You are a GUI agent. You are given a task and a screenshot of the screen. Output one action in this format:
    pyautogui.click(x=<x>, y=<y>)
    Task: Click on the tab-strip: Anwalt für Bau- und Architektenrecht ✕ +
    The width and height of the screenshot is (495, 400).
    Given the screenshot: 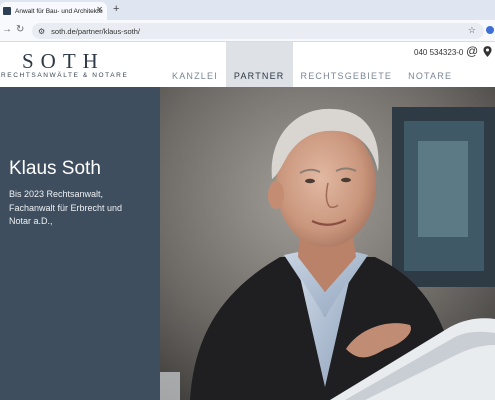 What is the action you would take?
    pyautogui.click(x=247, y=10)
    